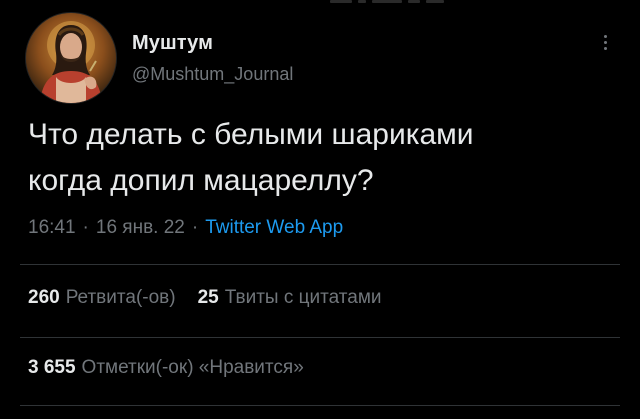  What do you see at coordinates (52, 227) in the screenshot?
I see `tweet-time: 16:41` at bounding box center [52, 227].